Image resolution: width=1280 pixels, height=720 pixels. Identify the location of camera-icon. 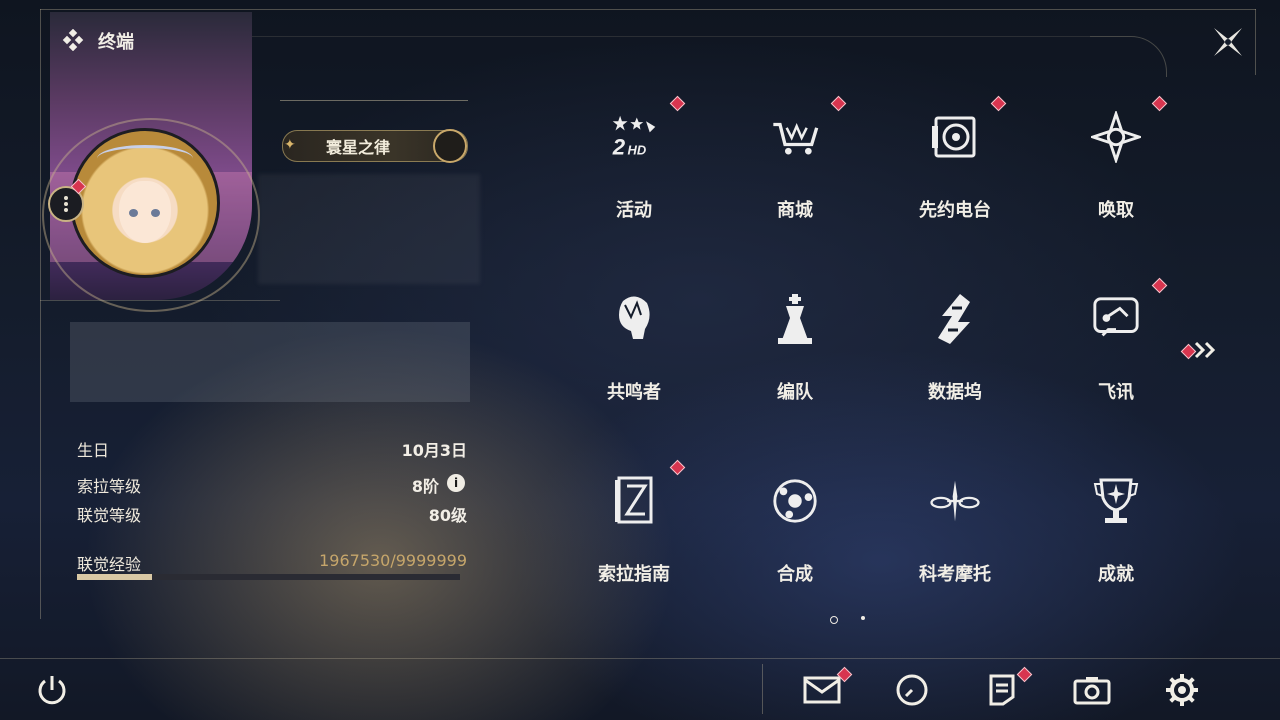
(1092, 691).